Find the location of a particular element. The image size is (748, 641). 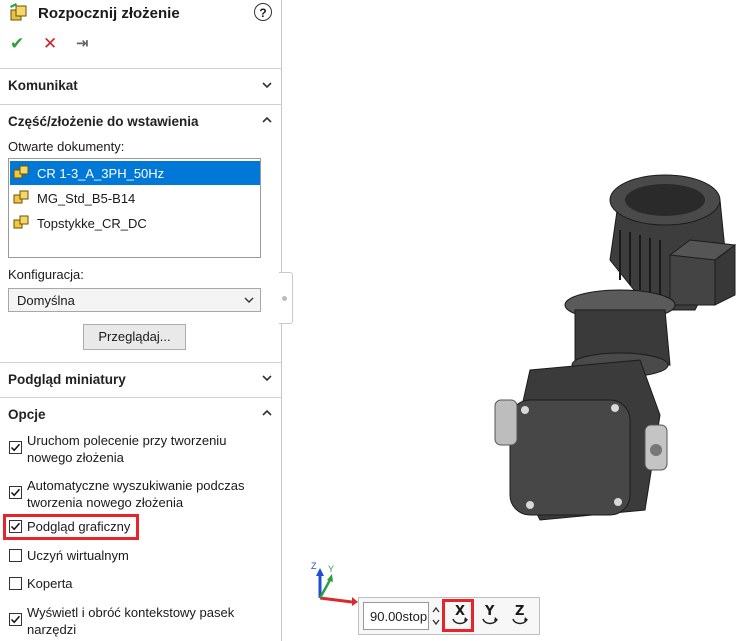

list-item: MG_Std_B5-B14 is located at coordinates (135, 198).